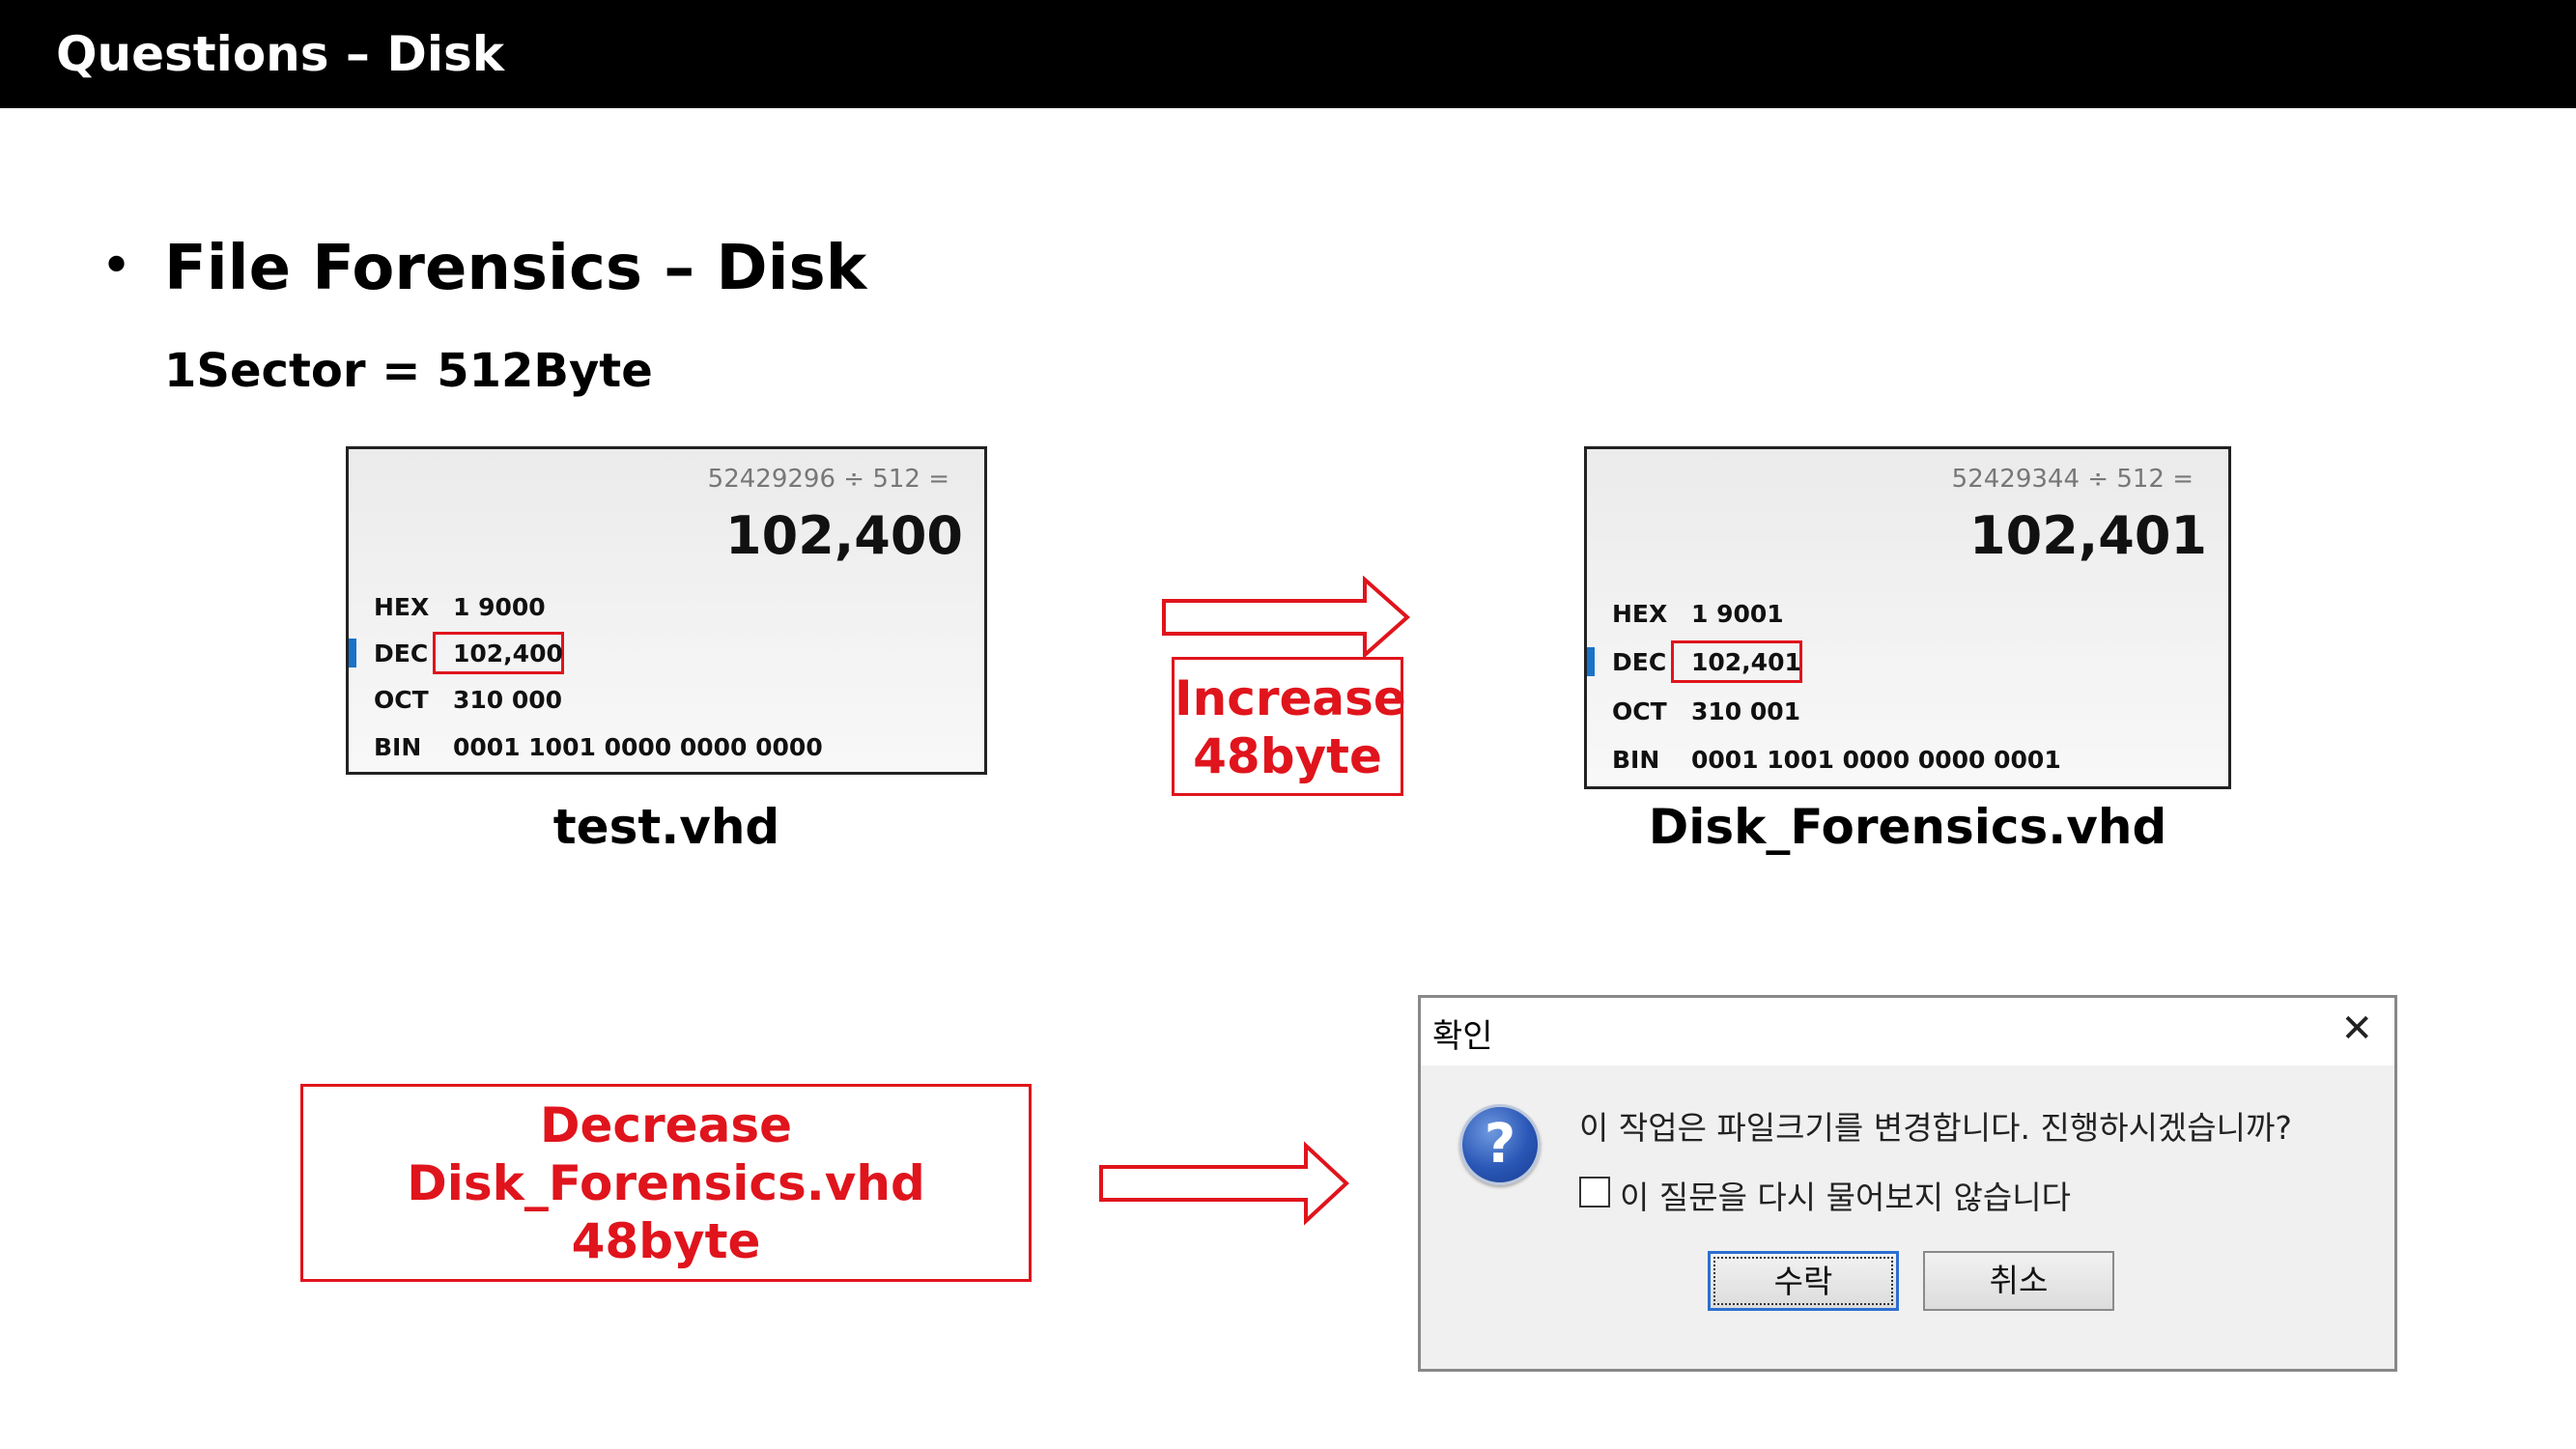 The image size is (2576, 1449). Describe the element at coordinates (1500, 1144) in the screenshot. I see `help-icon: ?` at that location.